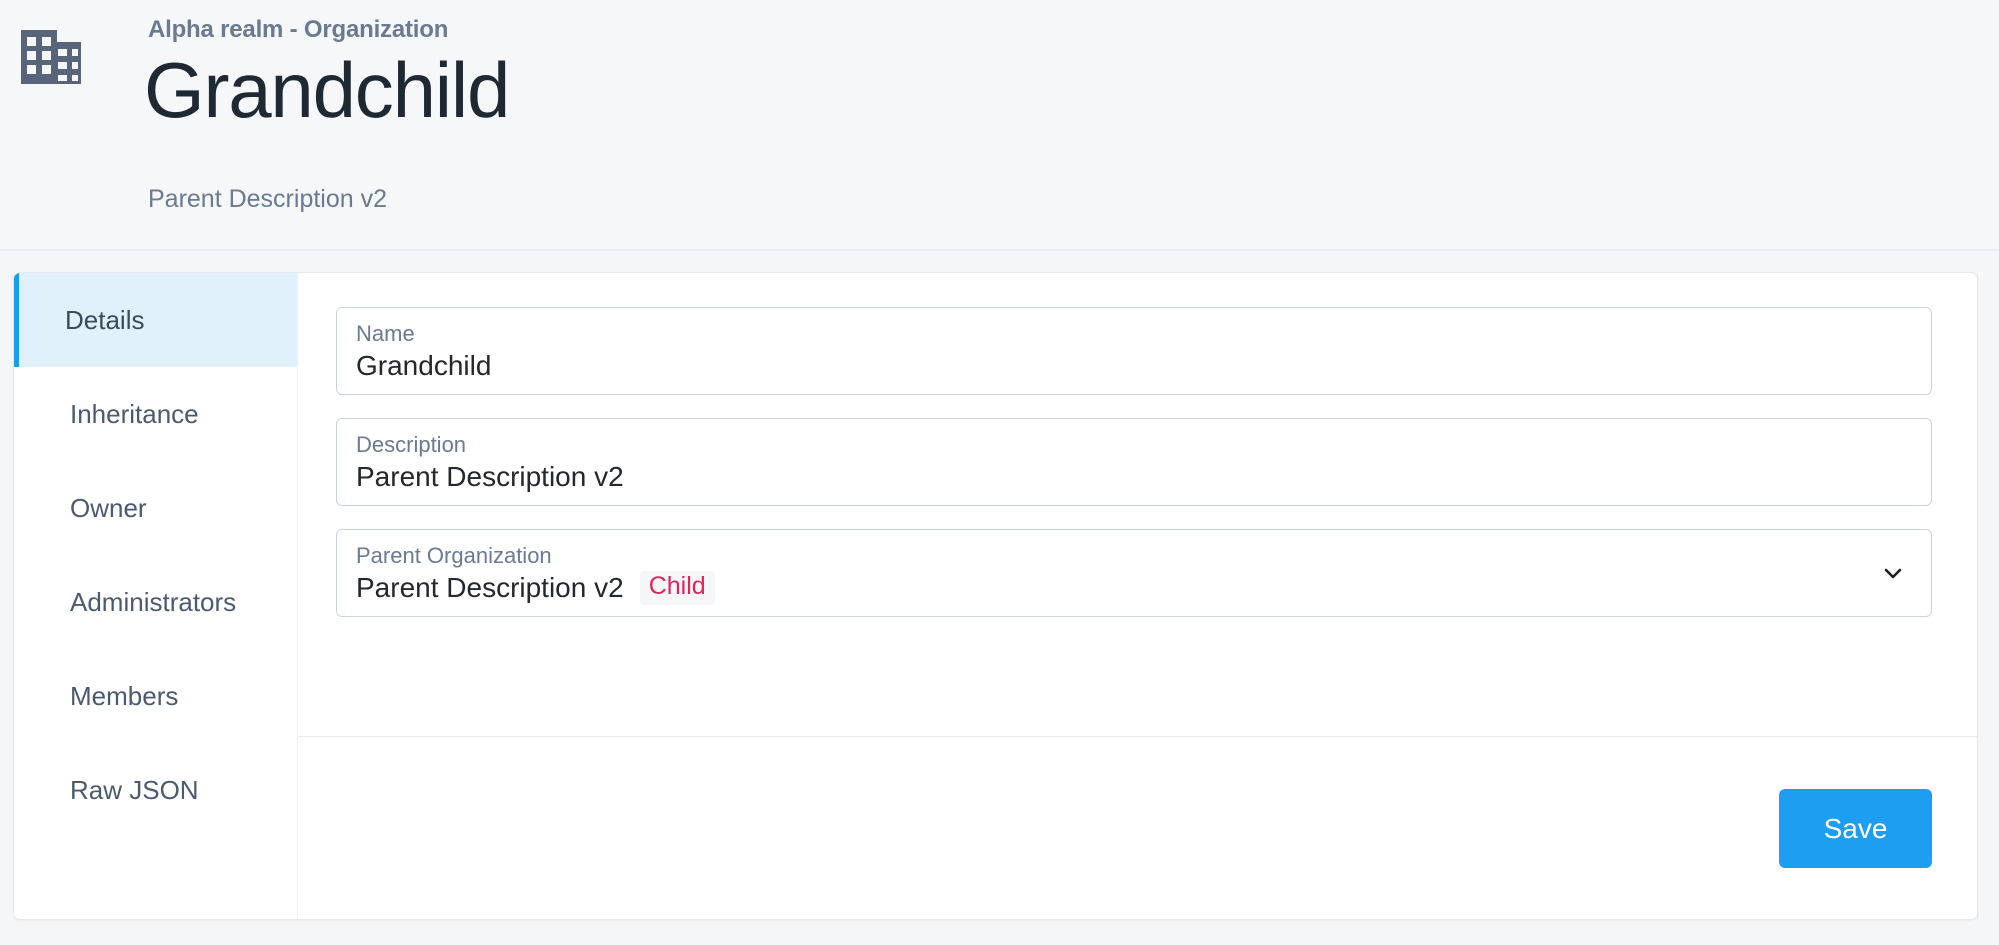 This screenshot has height=945, width=1999. I want to click on sidebar-item-label: Administrators, so click(153, 601).